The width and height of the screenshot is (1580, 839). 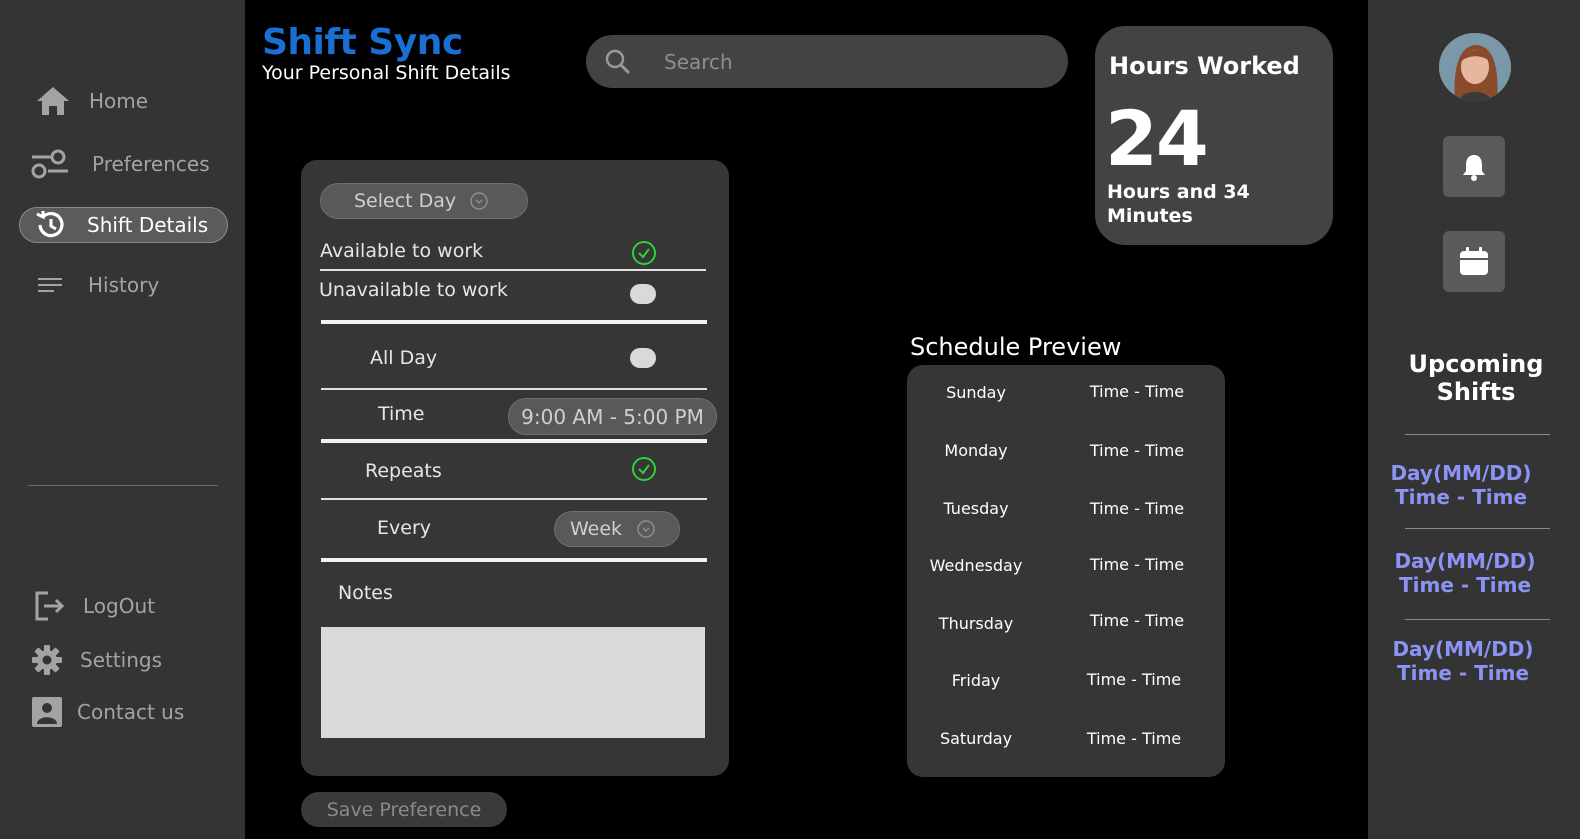 What do you see at coordinates (124, 285) in the screenshot?
I see `sidebar-item-label: History` at bounding box center [124, 285].